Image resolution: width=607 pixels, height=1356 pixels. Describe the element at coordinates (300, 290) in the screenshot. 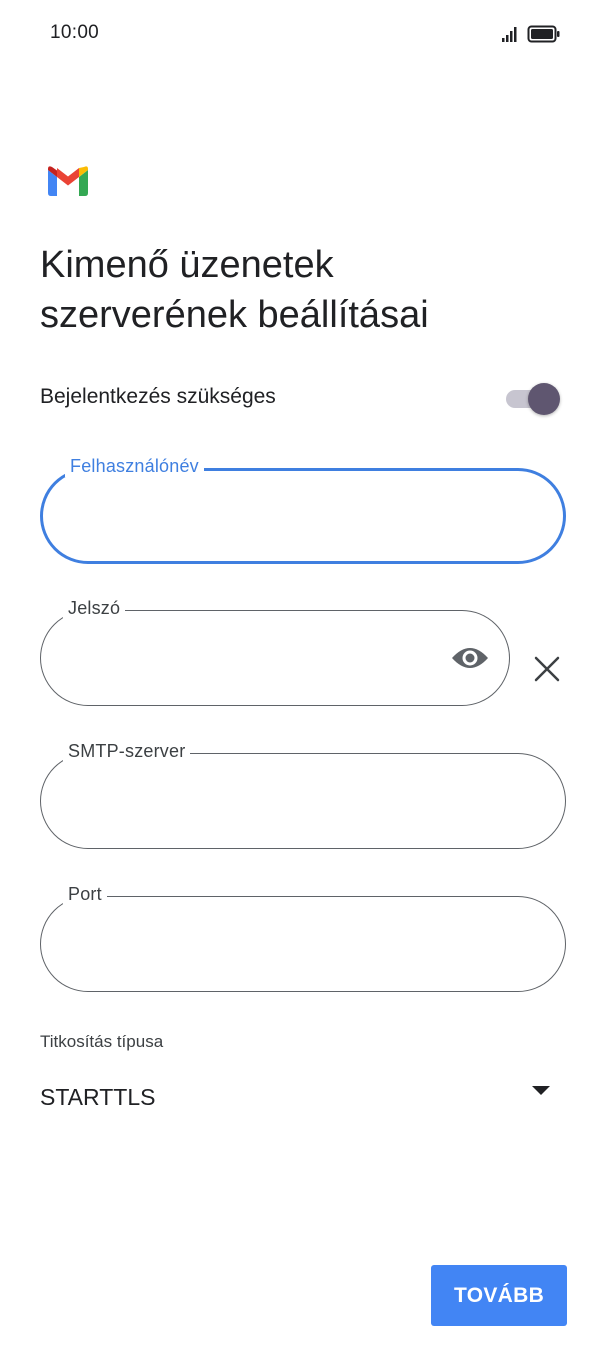

I see `page-title: Kimenő üzenetek szerverének beállításai` at that location.